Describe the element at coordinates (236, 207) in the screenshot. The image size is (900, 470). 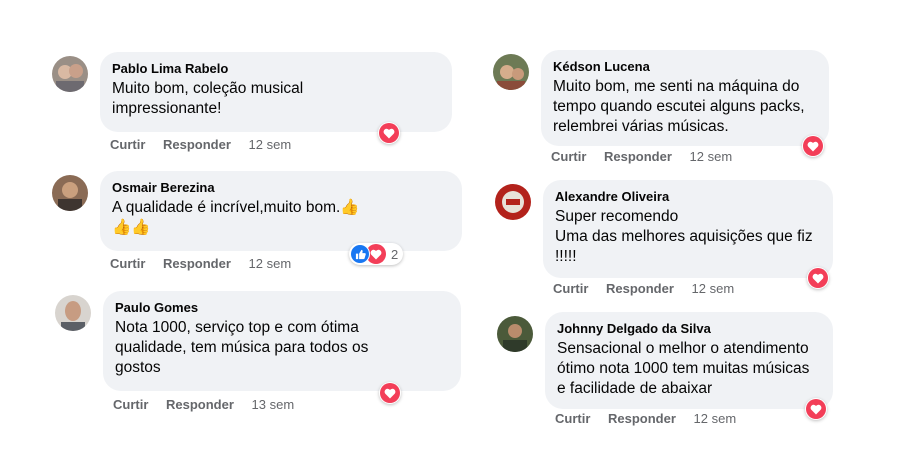
I see `comment-text-line: A qualidade é incrível,muito bom.👍` at that location.